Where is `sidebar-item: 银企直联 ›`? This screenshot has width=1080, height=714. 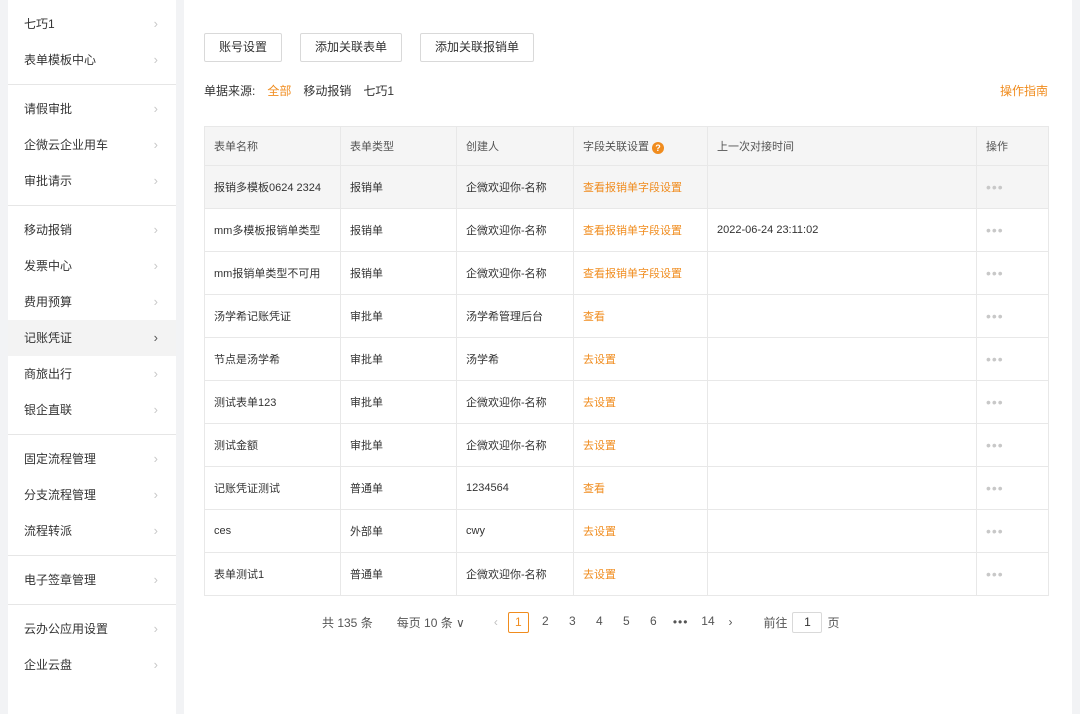 sidebar-item: 银企直联 › is located at coordinates (92, 410).